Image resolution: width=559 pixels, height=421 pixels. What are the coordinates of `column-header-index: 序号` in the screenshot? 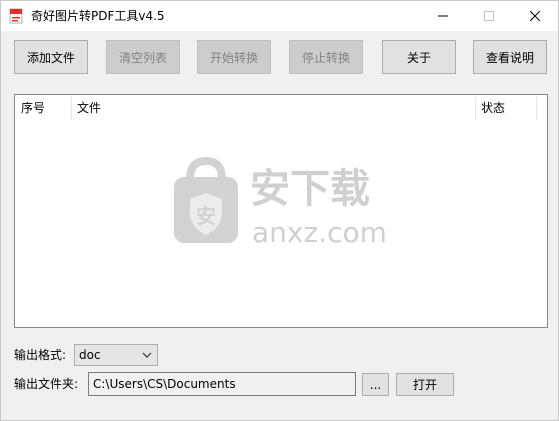 It's located at (43, 108).